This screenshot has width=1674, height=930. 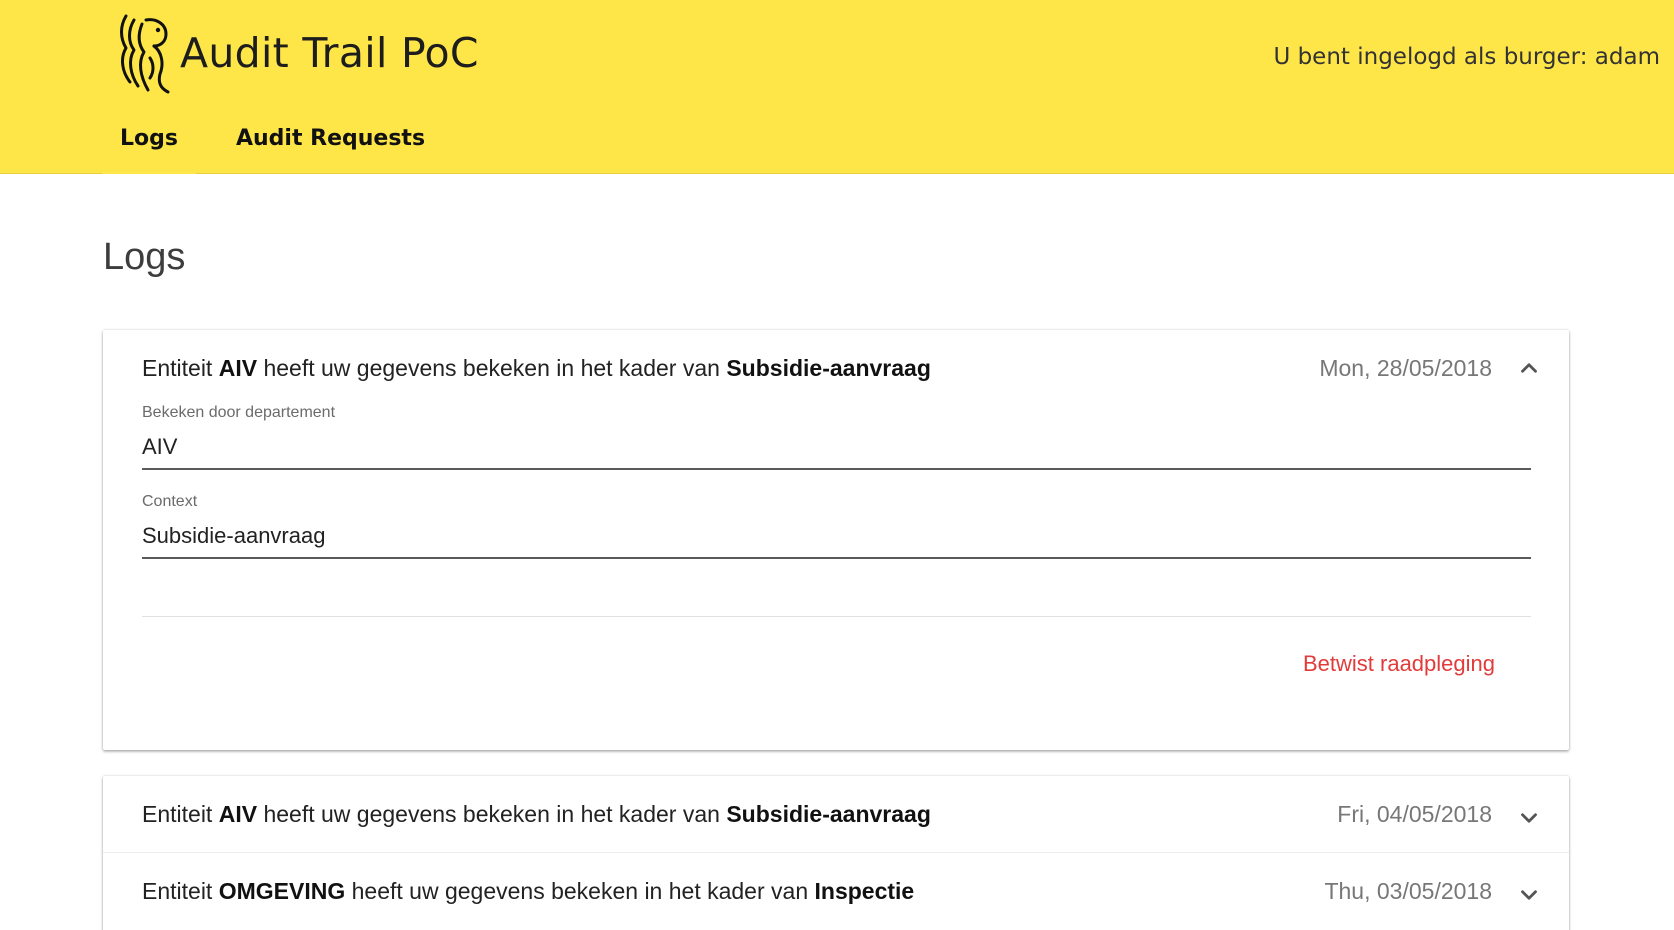 I want to click on context-field: Context, so click(x=836, y=526).